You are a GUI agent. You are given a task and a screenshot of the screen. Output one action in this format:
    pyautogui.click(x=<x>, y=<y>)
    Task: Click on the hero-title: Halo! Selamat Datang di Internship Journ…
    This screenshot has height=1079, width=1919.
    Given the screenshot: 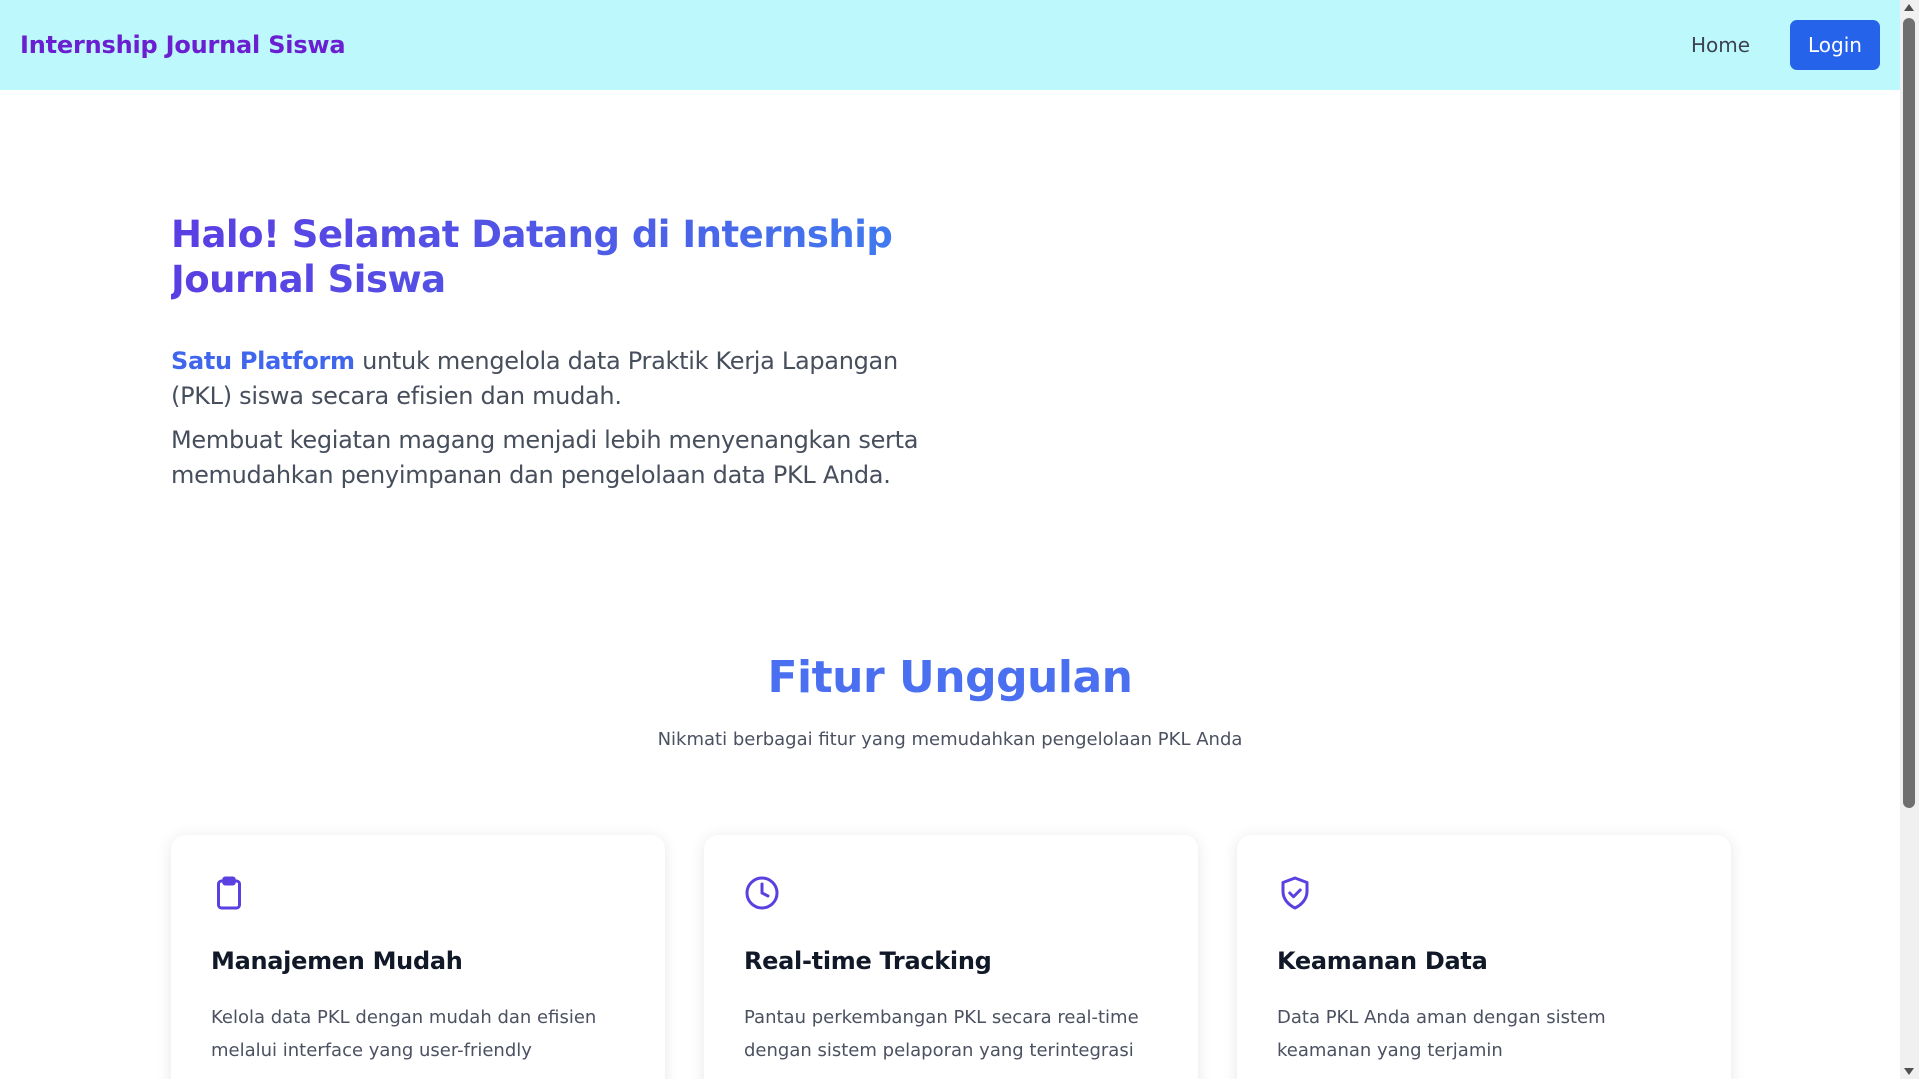 What is the action you would take?
    pyautogui.click(x=551, y=257)
    